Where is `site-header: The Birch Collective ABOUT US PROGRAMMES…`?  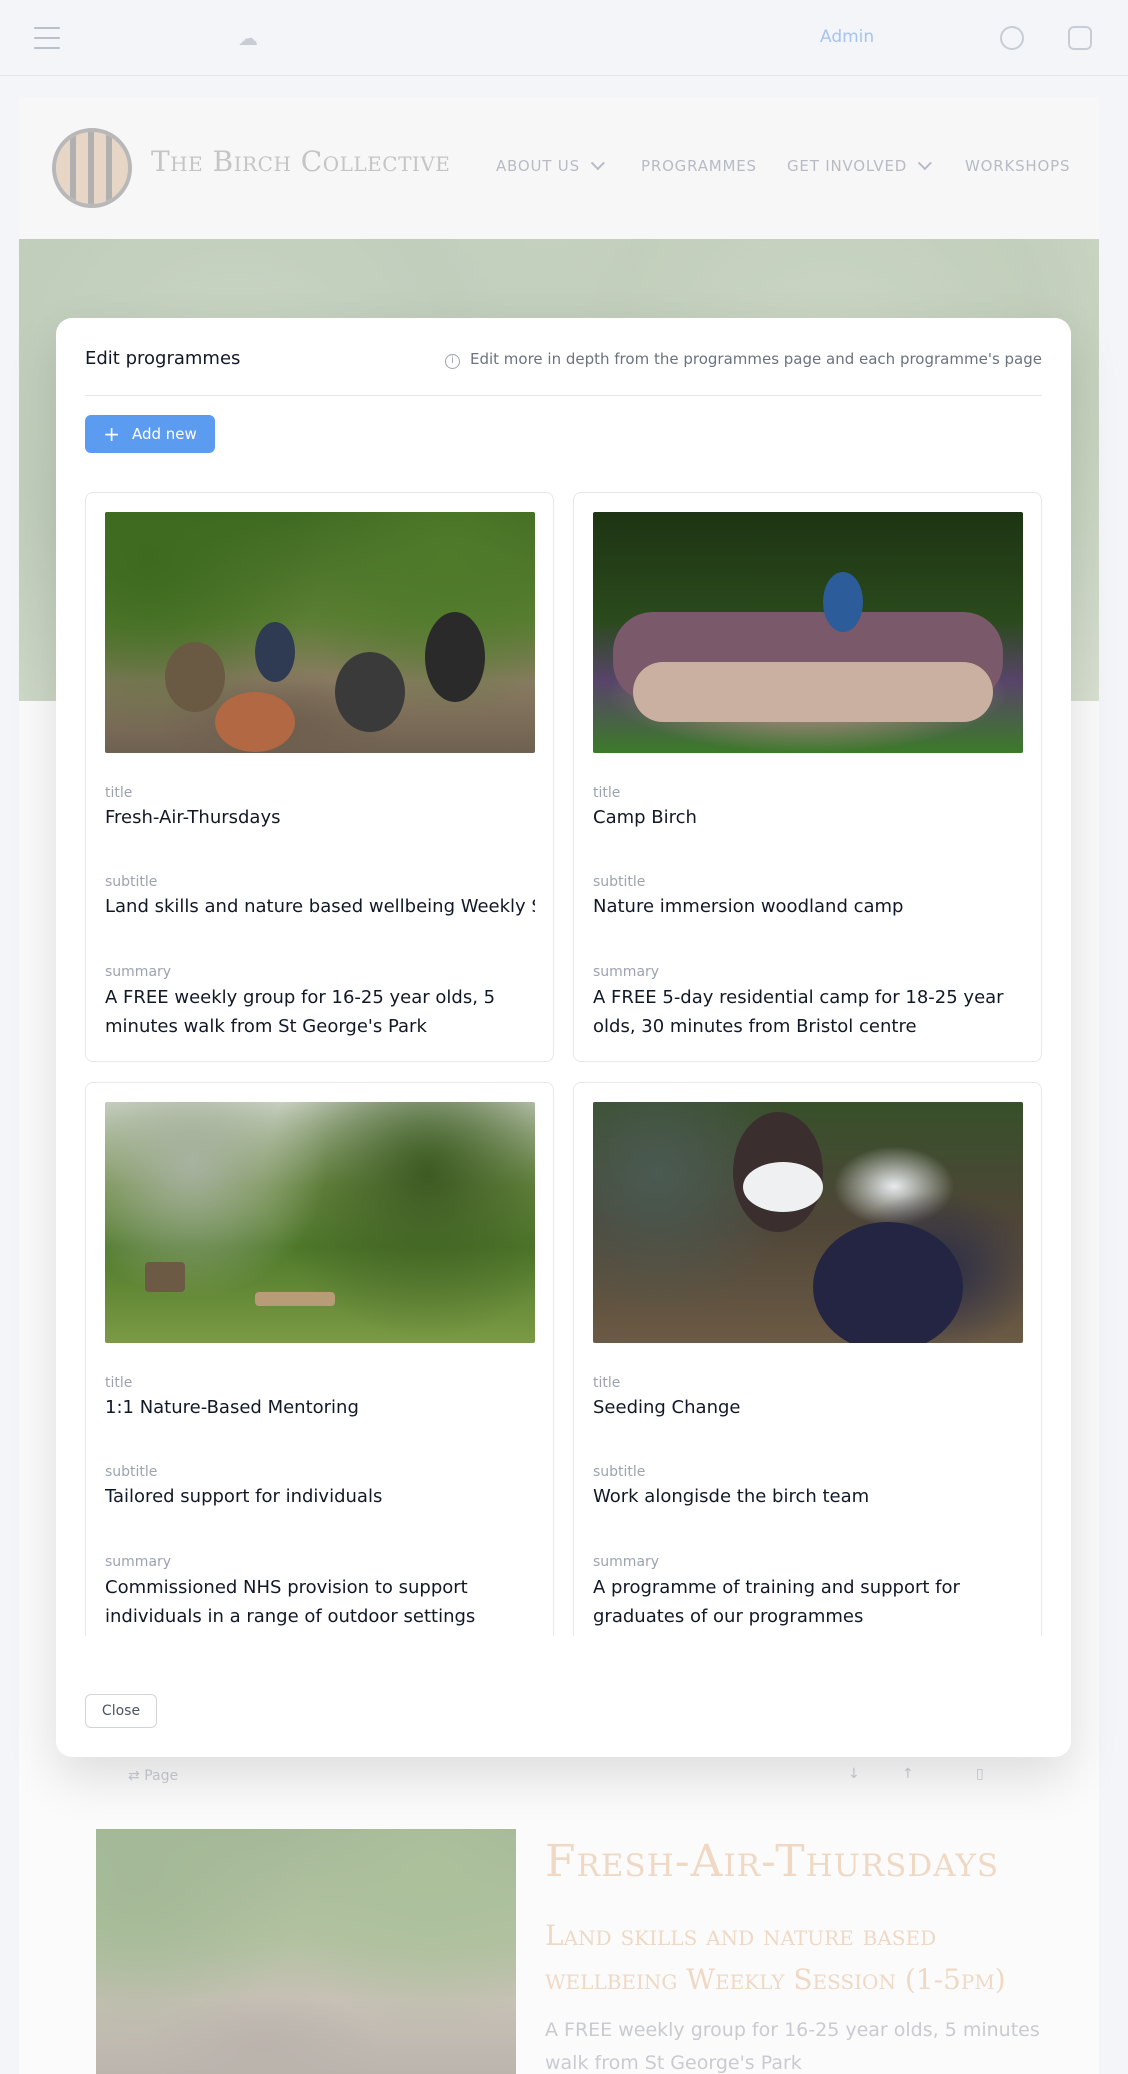 site-header: The Birch Collective ABOUT US PROGRAMMES… is located at coordinates (559, 168).